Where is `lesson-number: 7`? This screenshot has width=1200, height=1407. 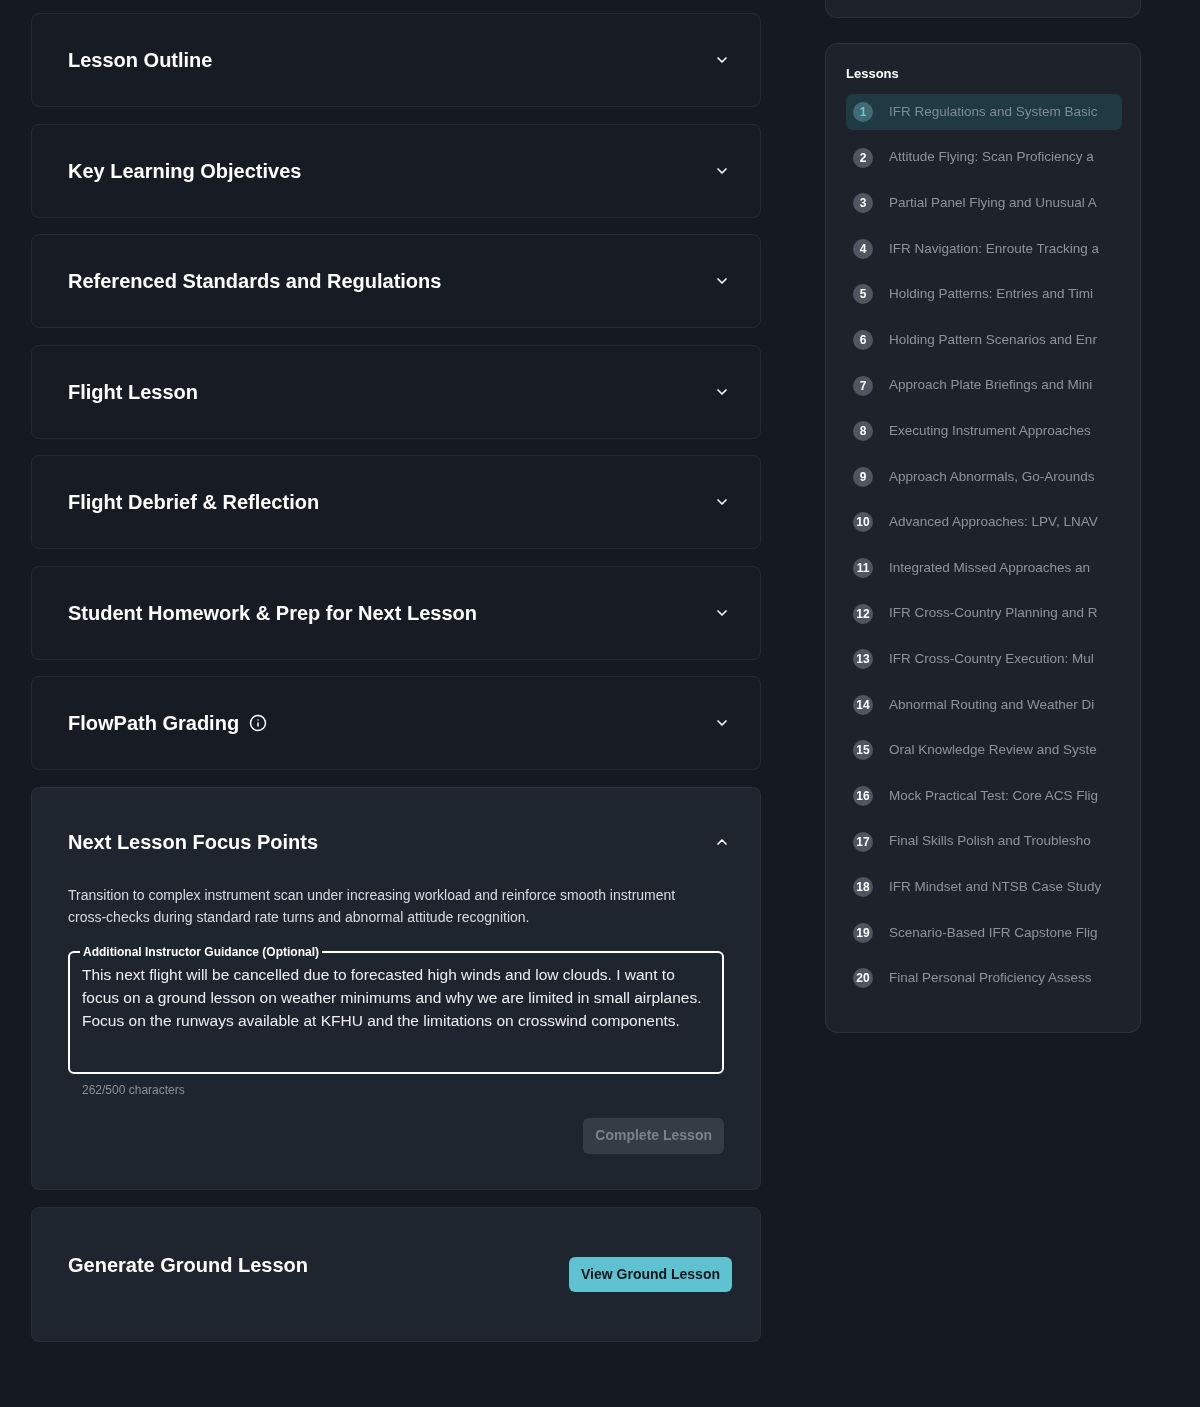
lesson-number: 7 is located at coordinates (863, 385).